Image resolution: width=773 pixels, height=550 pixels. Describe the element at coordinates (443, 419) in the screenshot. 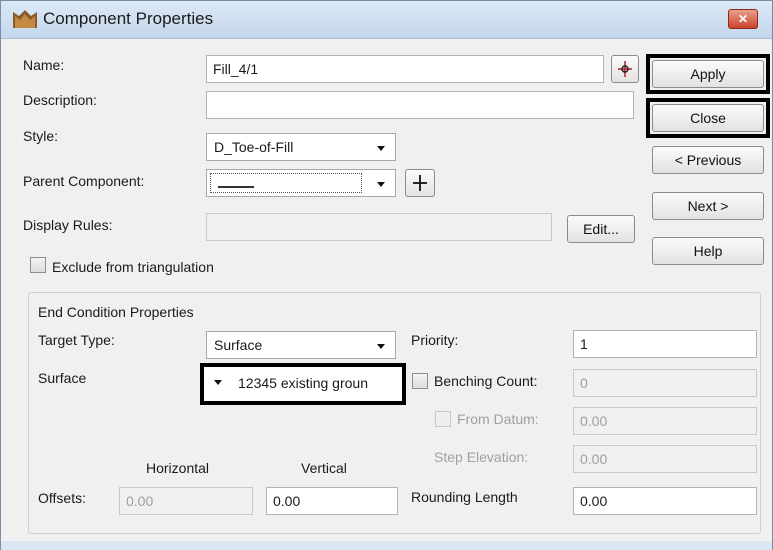

I see `from-datum-checkbox` at that location.